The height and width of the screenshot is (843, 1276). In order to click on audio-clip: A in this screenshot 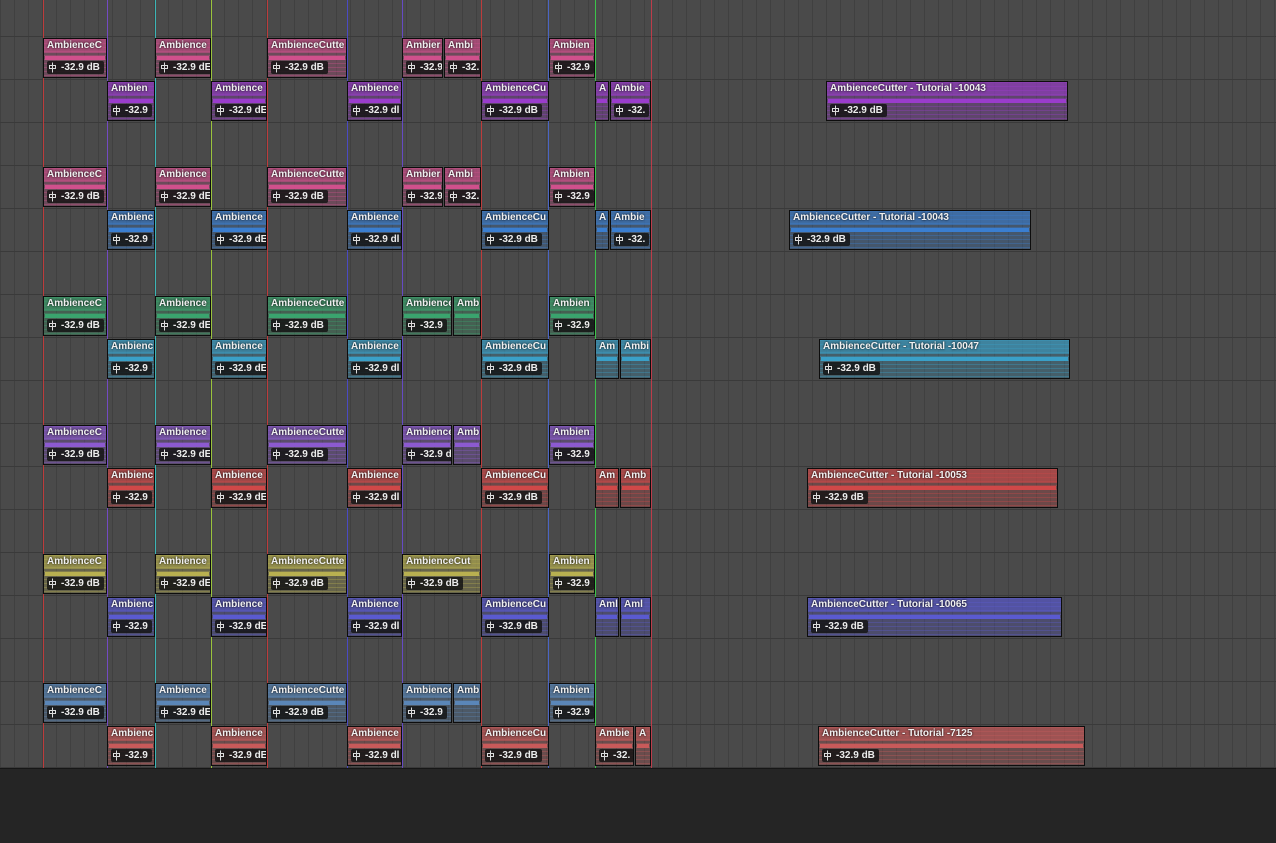, I will do `click(602, 101)`.